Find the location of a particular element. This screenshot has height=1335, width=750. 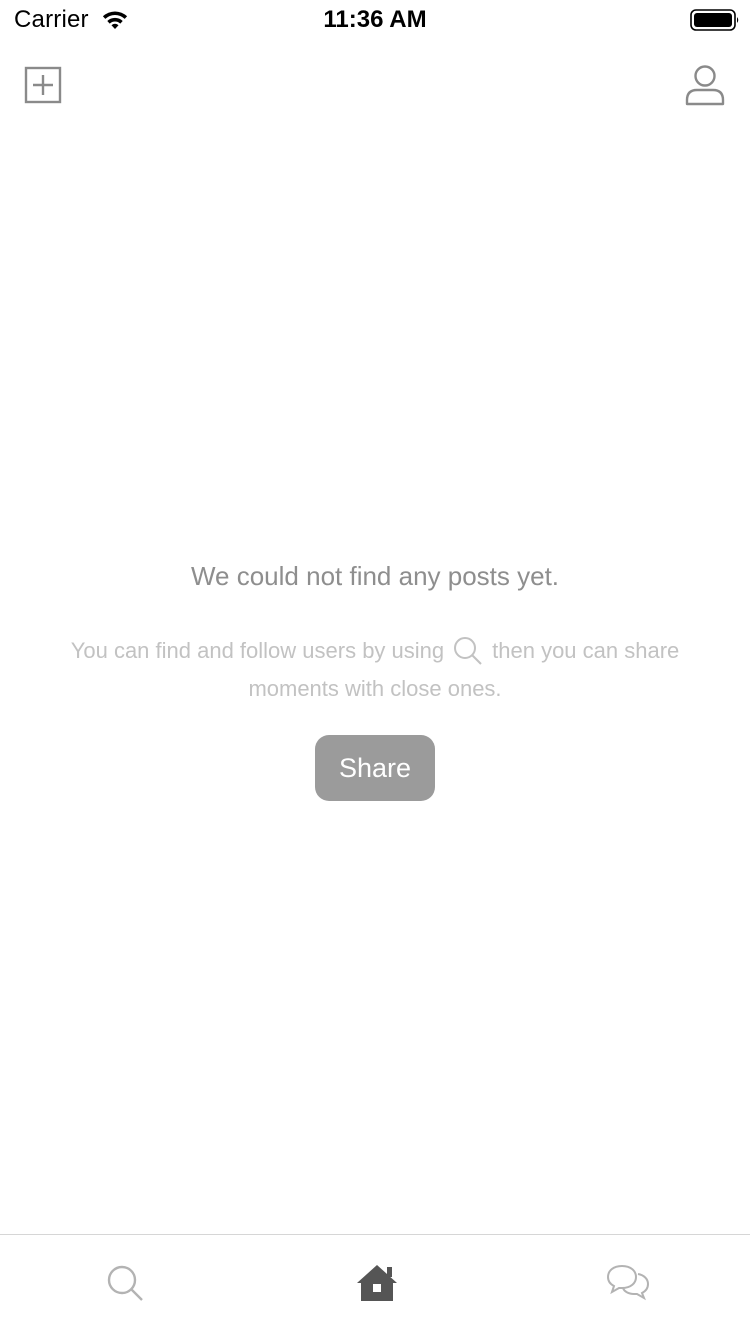

home-icon is located at coordinates (377, 1283).